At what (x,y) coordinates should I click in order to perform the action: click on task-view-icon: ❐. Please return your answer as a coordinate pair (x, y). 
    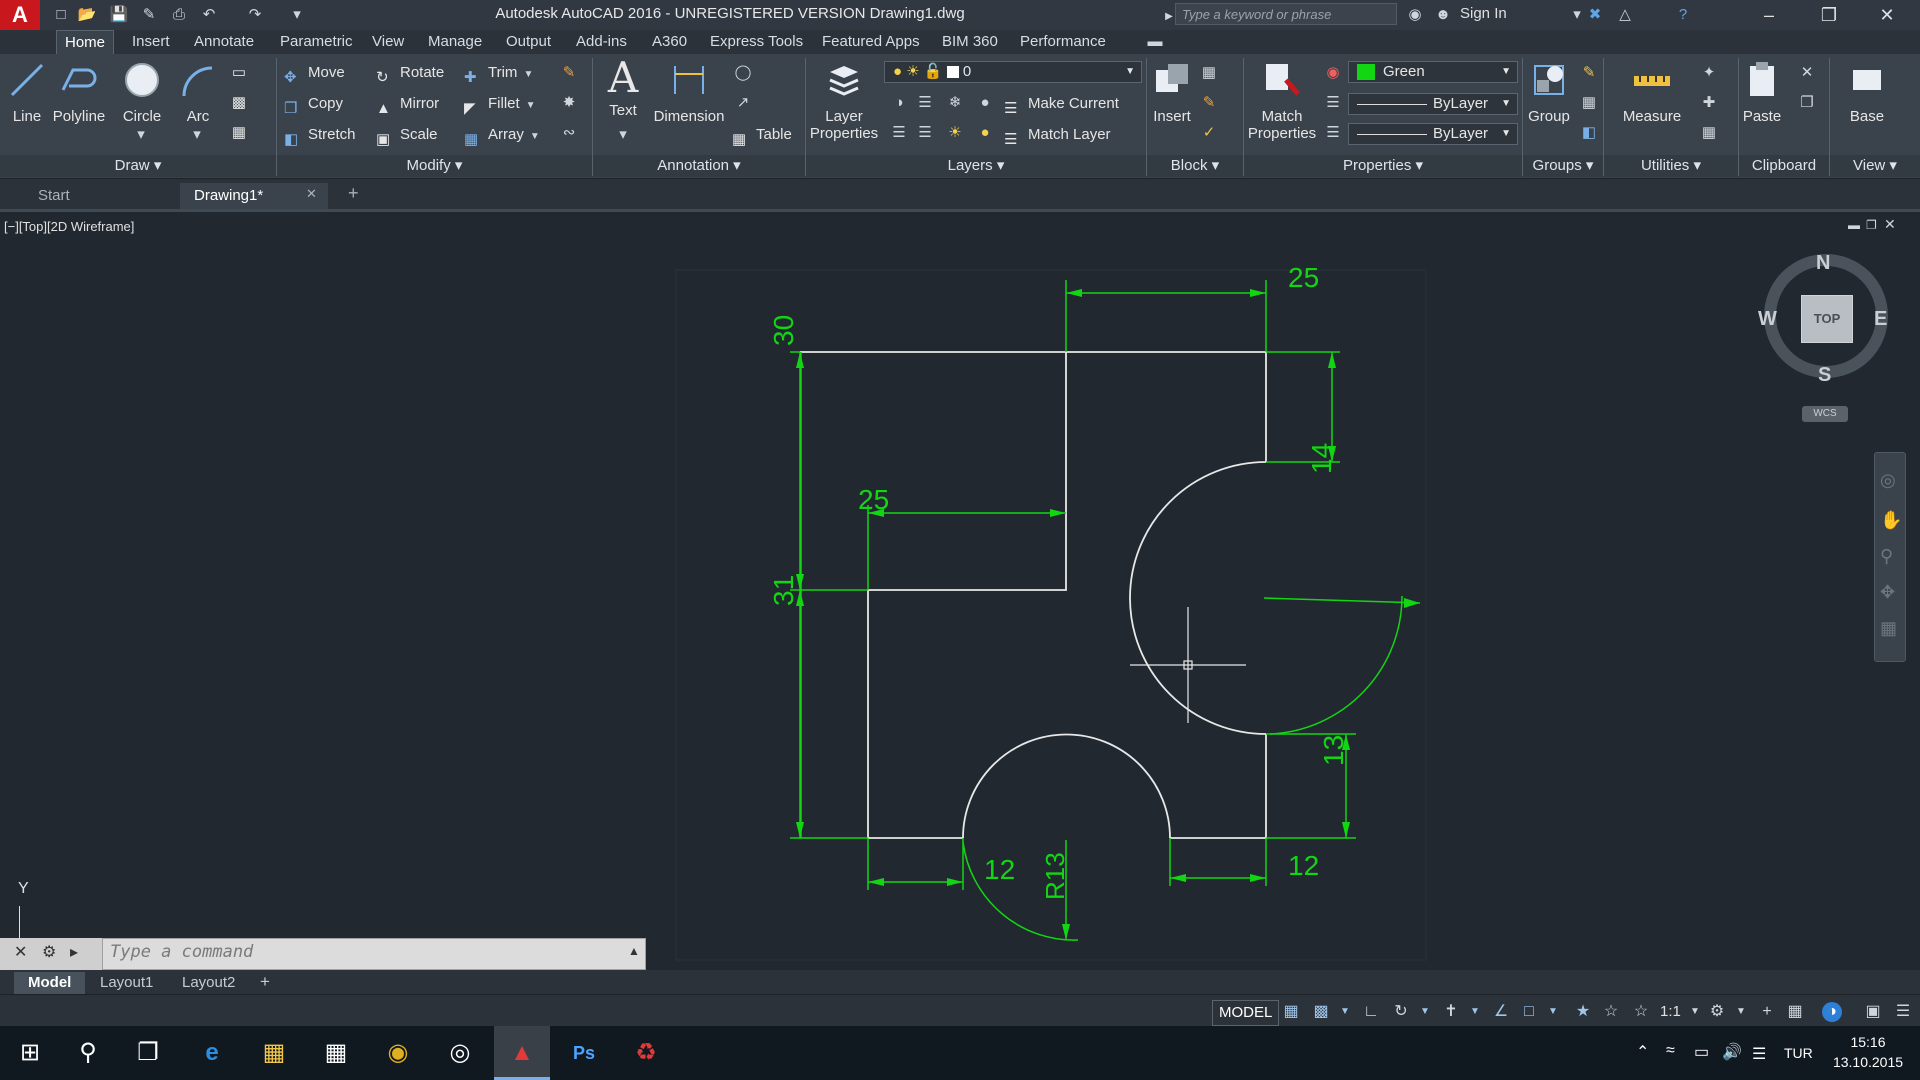
    Looking at the image, I should click on (148, 1053).